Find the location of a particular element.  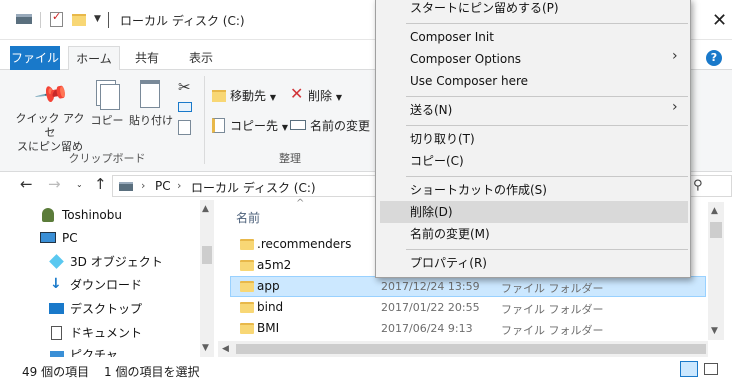

rename-button: 名前の変更 is located at coordinates (340, 125).